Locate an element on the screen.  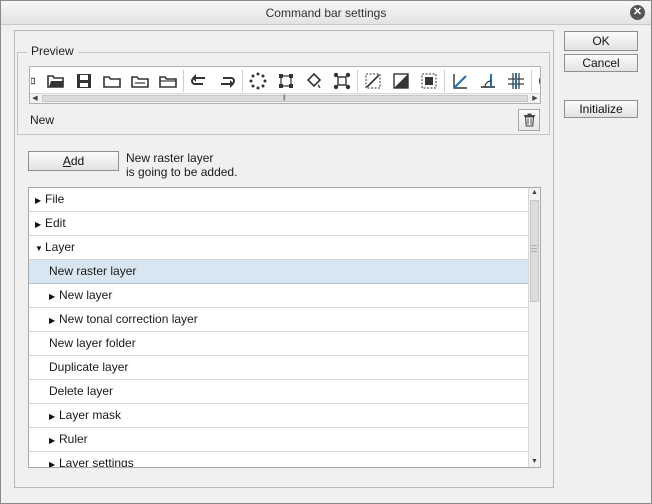
fill-icon is located at coordinates (314, 81).